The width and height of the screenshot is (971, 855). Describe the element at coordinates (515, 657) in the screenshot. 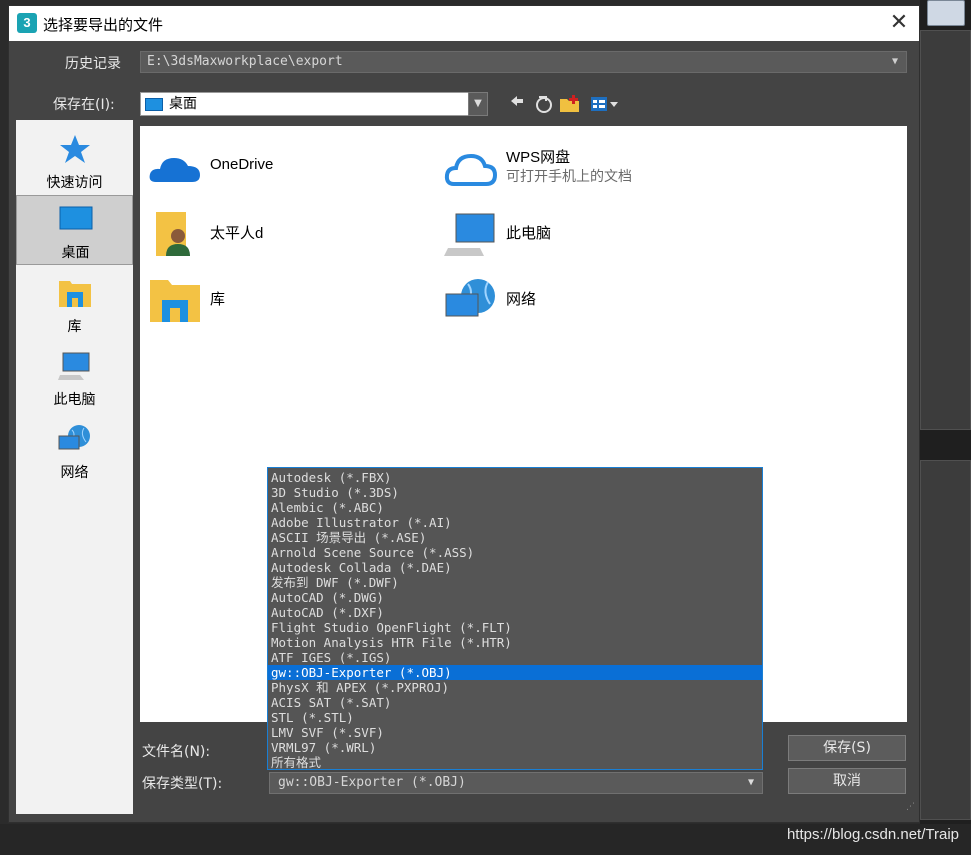

I see `filetype-option: ATF IGES (*.IGS)` at that location.